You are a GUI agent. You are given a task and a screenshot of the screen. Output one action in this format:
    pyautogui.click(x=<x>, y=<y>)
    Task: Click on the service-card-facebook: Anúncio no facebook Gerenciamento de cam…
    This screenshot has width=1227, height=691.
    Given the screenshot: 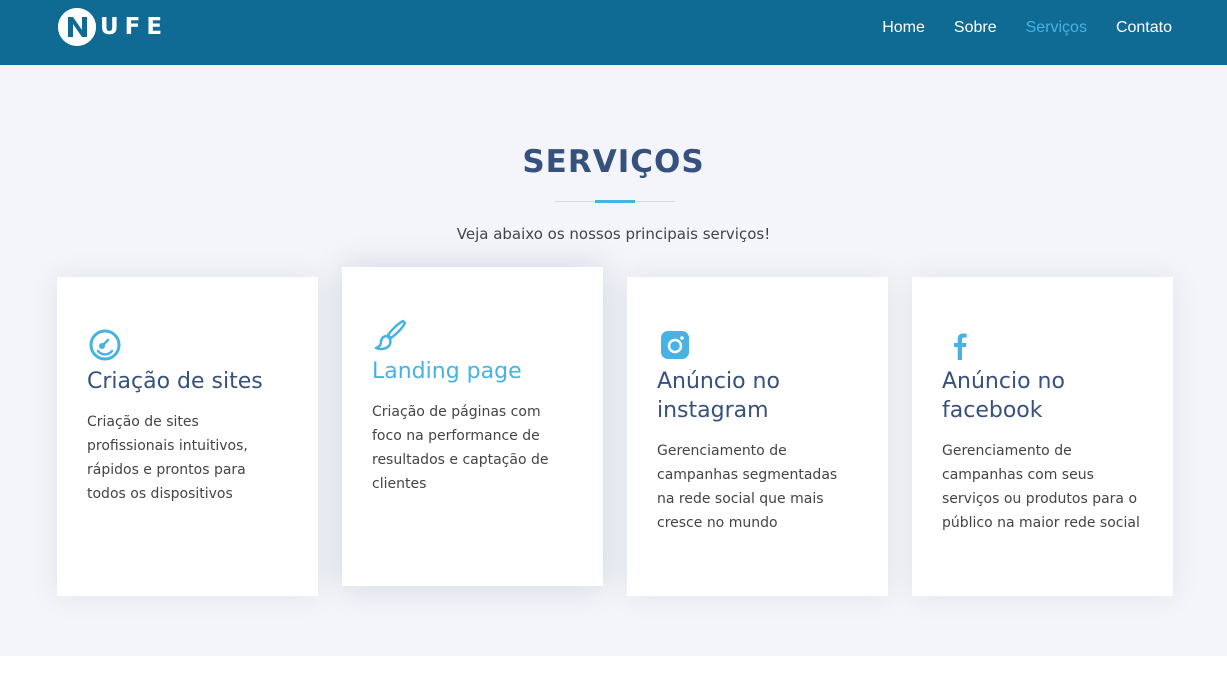 What is the action you would take?
    pyautogui.click(x=1042, y=436)
    